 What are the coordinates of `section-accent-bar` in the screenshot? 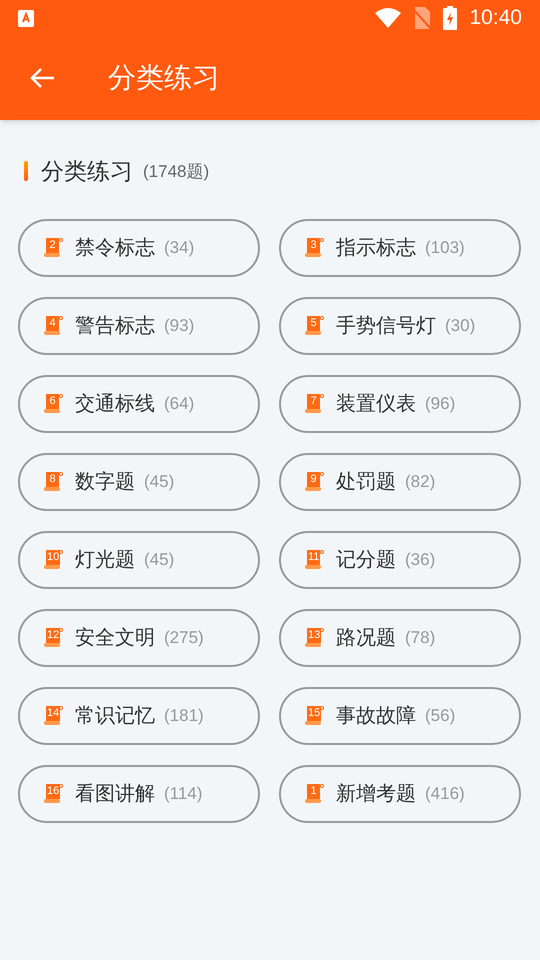 It's located at (26, 171).